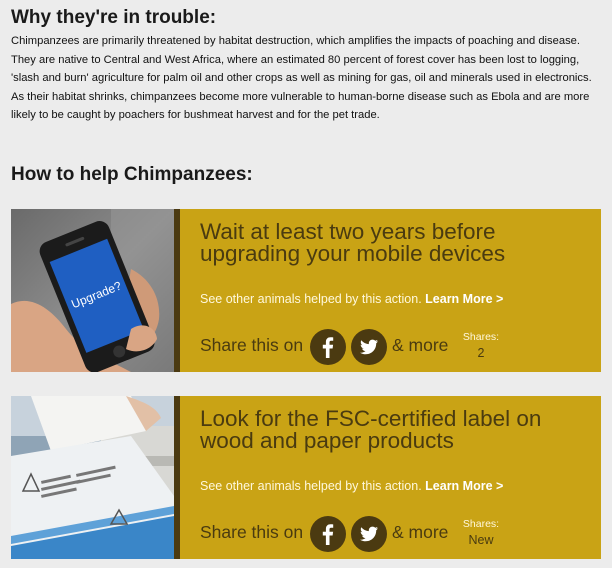 The image size is (612, 568). What do you see at coordinates (132, 174) in the screenshot?
I see `help-heading: How to help Chimpanzees:` at bounding box center [132, 174].